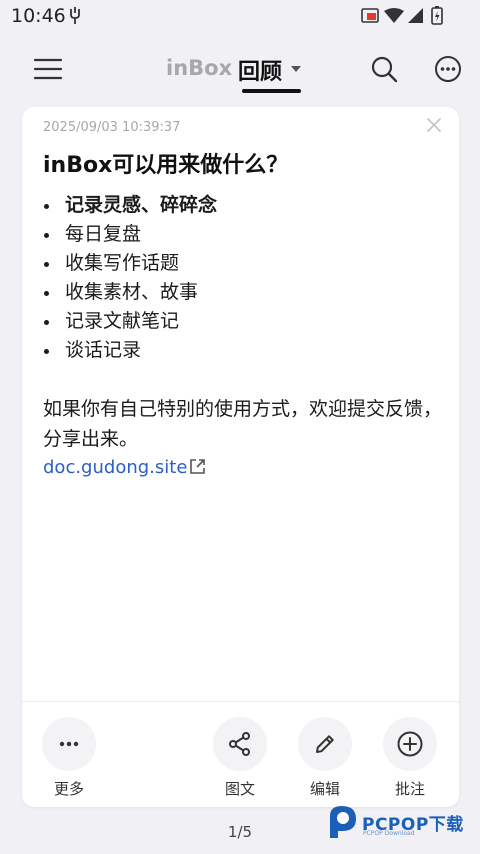 The image size is (480, 854). What do you see at coordinates (130, 263) in the screenshot?
I see `list-item: 收集写作话题` at bounding box center [130, 263].